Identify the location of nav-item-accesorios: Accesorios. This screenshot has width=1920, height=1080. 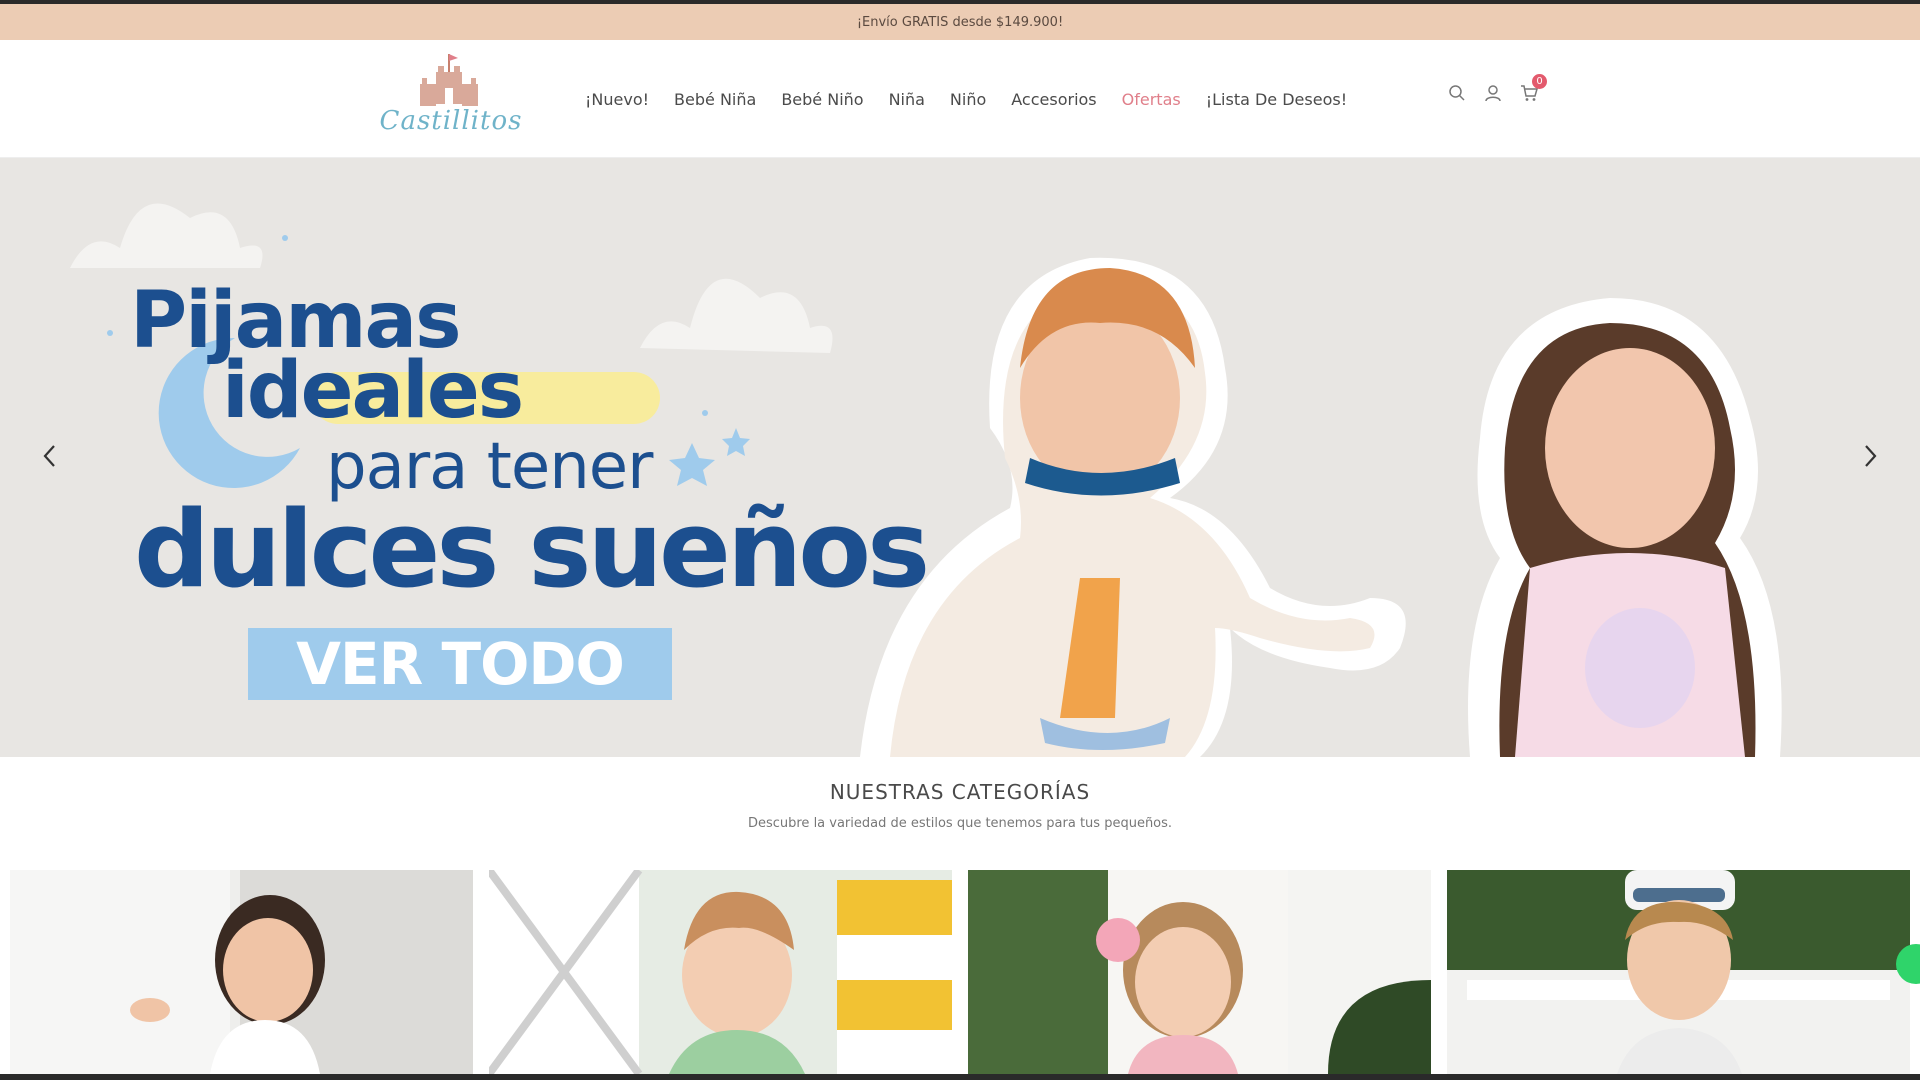
(1053, 99).